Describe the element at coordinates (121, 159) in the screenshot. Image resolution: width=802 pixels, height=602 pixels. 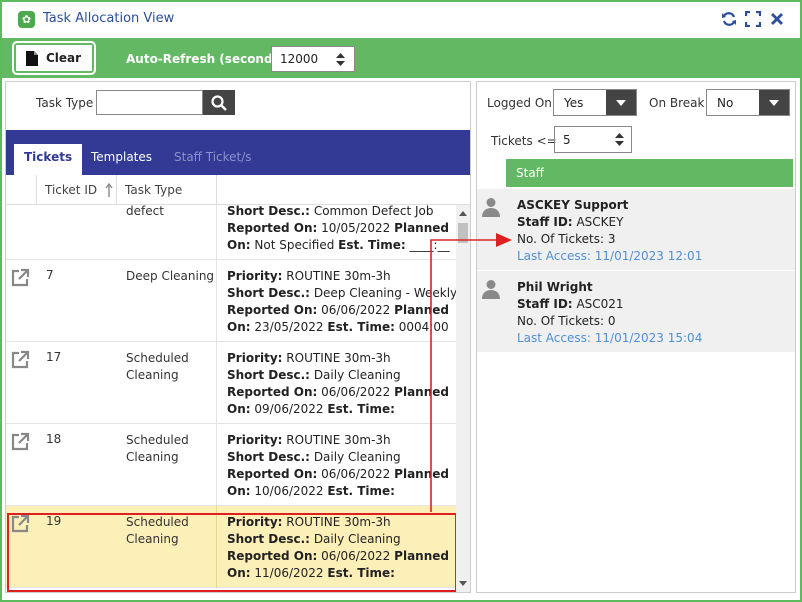
I see `tab-templates: Templates` at that location.